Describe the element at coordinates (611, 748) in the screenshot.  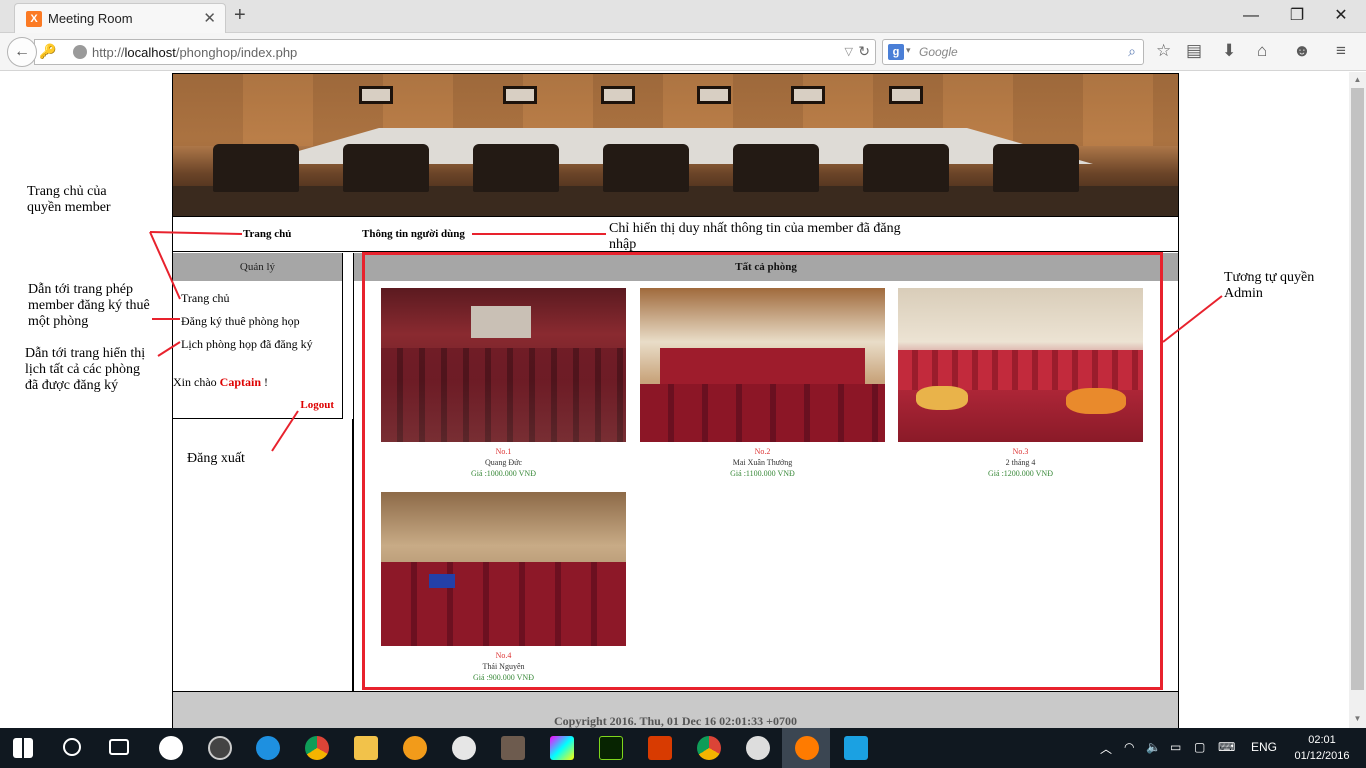
I see `dreamweaver-icon` at that location.